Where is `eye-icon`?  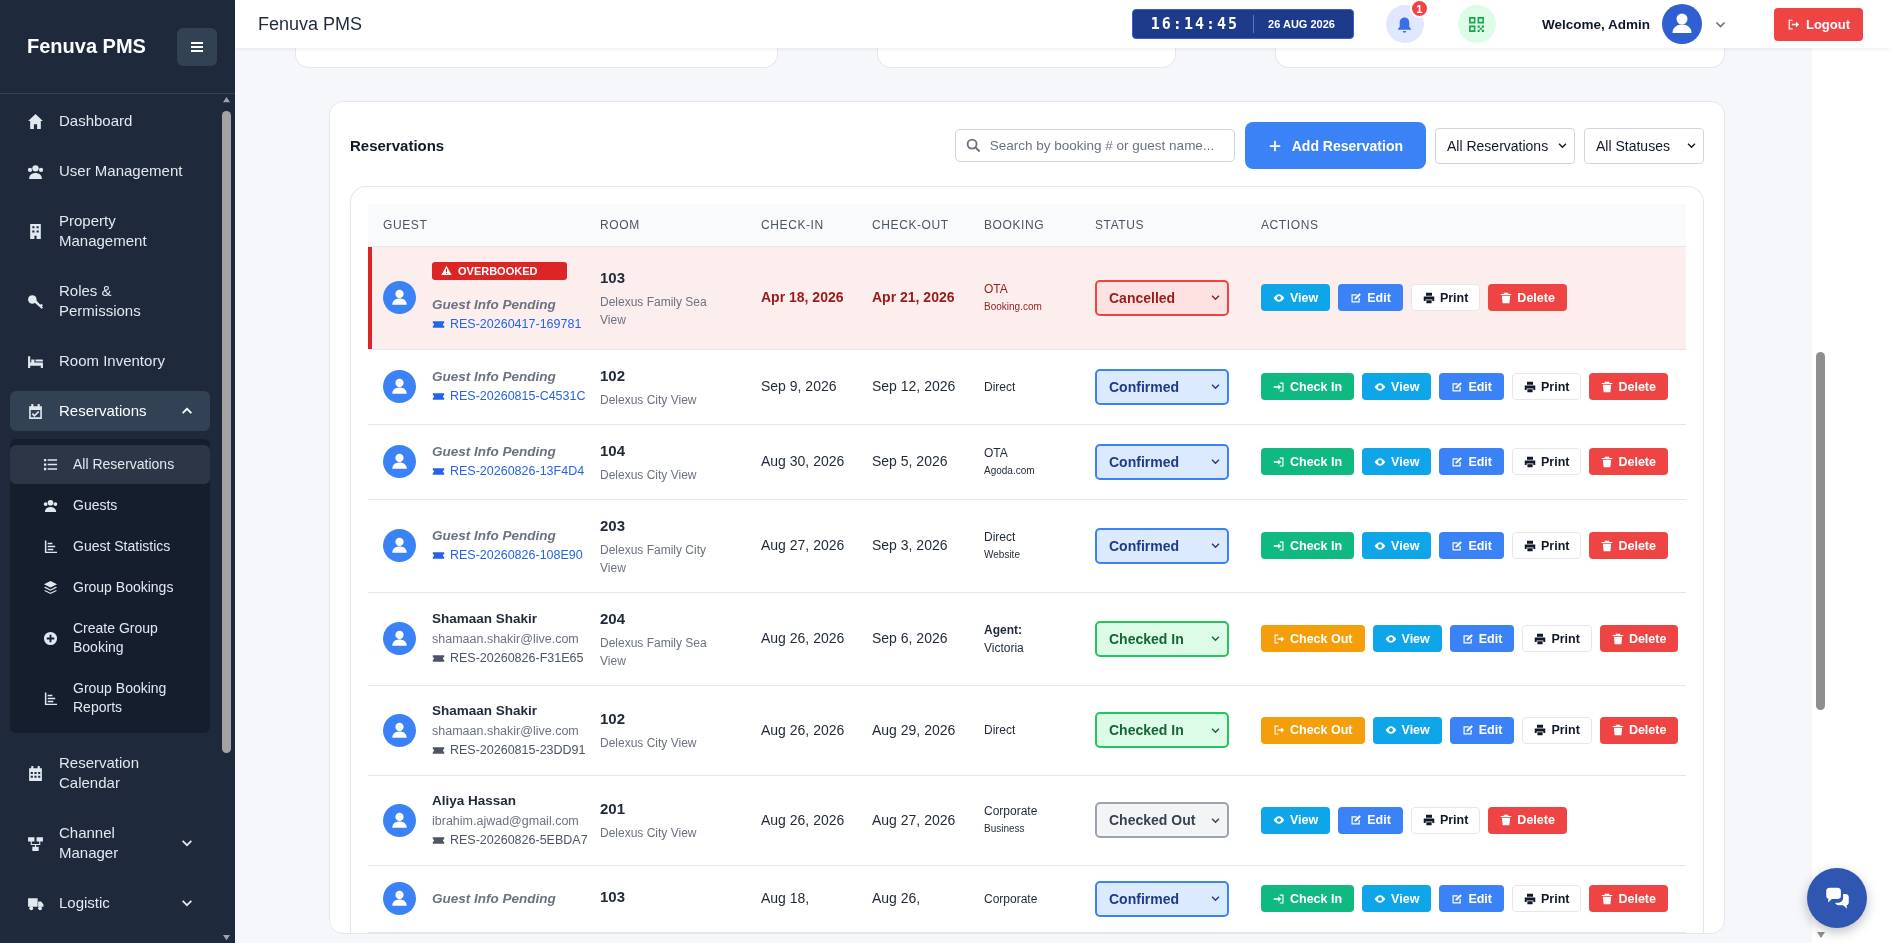
eye-icon is located at coordinates (1380, 386).